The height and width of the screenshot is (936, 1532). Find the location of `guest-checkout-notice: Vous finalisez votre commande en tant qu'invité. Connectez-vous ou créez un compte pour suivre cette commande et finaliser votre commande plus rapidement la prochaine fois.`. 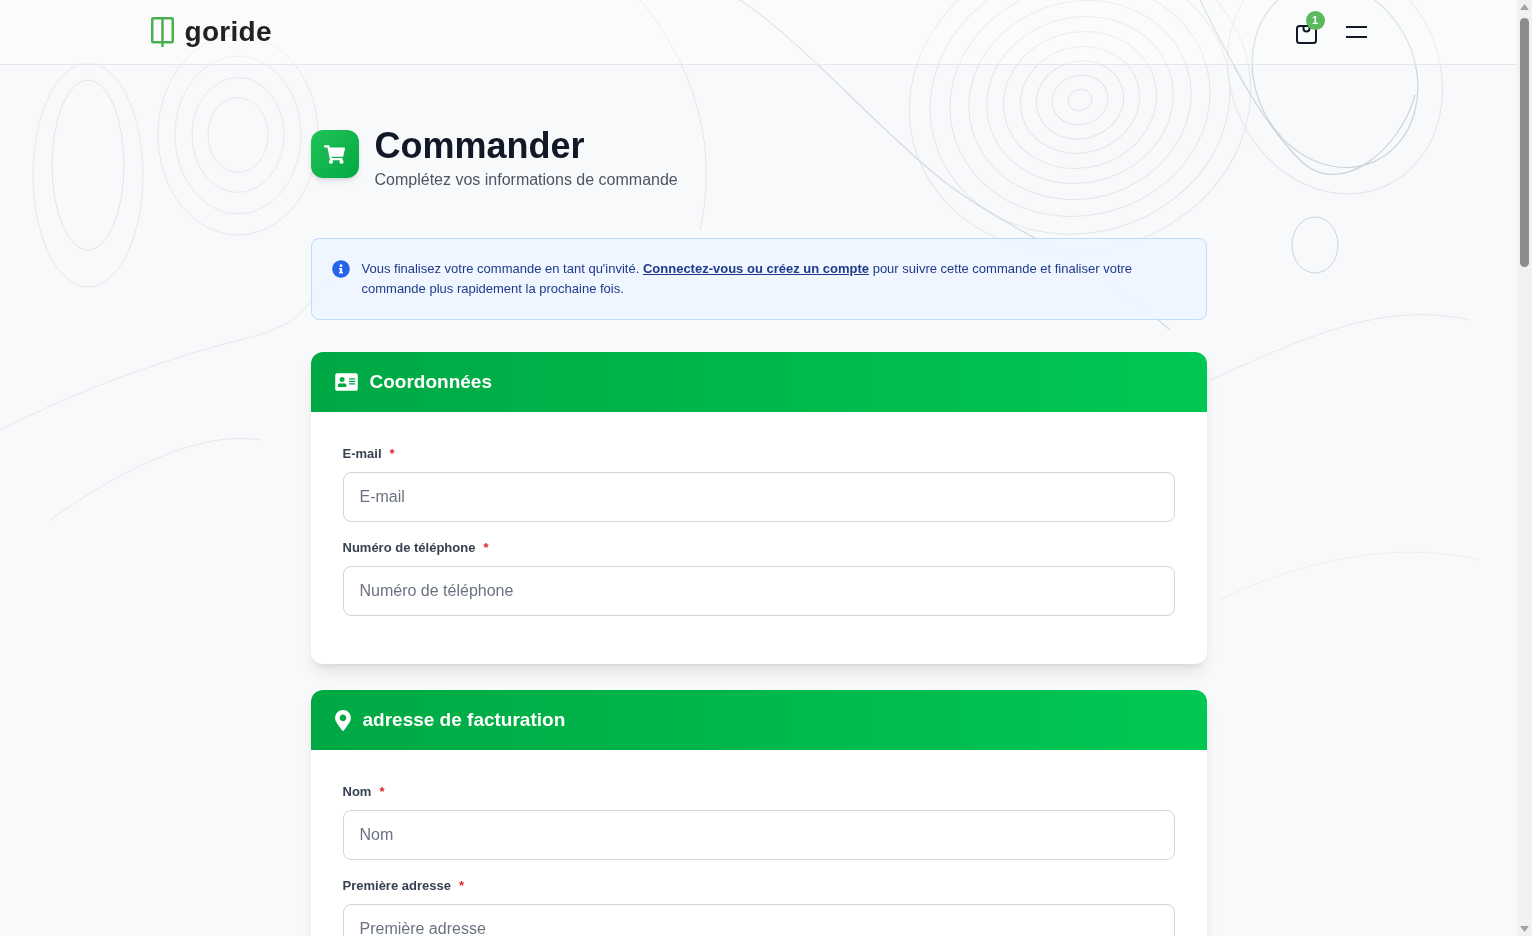

guest-checkout-notice: Vous finalisez votre commande en tant qu'invité. Connectez-vous ou créez un compte pour suivre cette commande et finaliser votre commande plus rapidement la prochaine fois. is located at coordinates (747, 279).